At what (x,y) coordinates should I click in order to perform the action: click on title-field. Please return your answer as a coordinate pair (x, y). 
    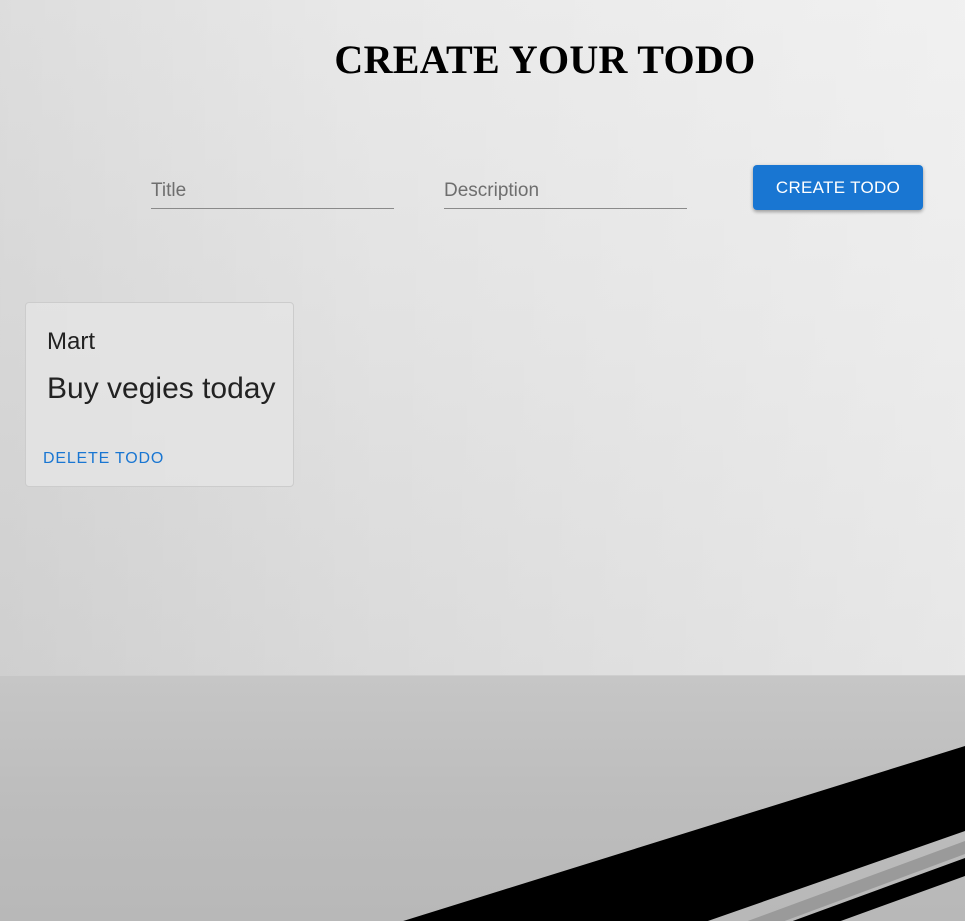
    Looking at the image, I should click on (272, 188).